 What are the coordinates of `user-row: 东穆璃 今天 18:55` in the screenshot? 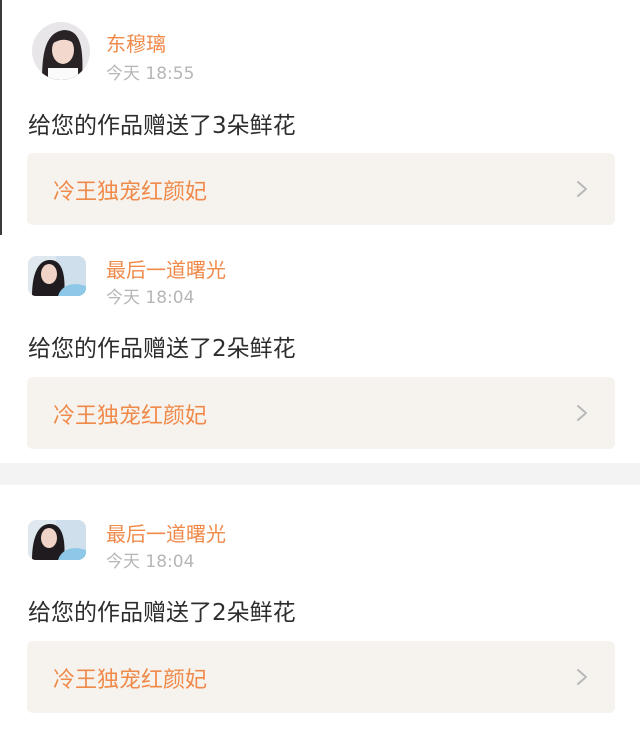 It's located at (328, 54).